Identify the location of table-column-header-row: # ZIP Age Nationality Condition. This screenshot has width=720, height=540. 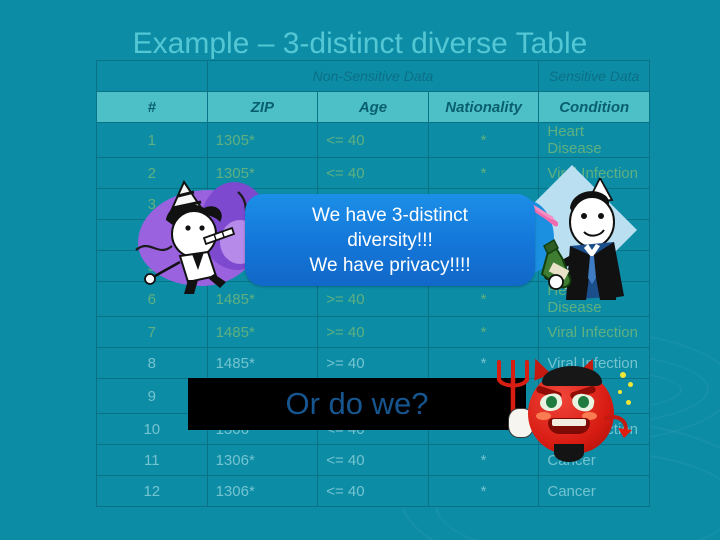
(373, 107).